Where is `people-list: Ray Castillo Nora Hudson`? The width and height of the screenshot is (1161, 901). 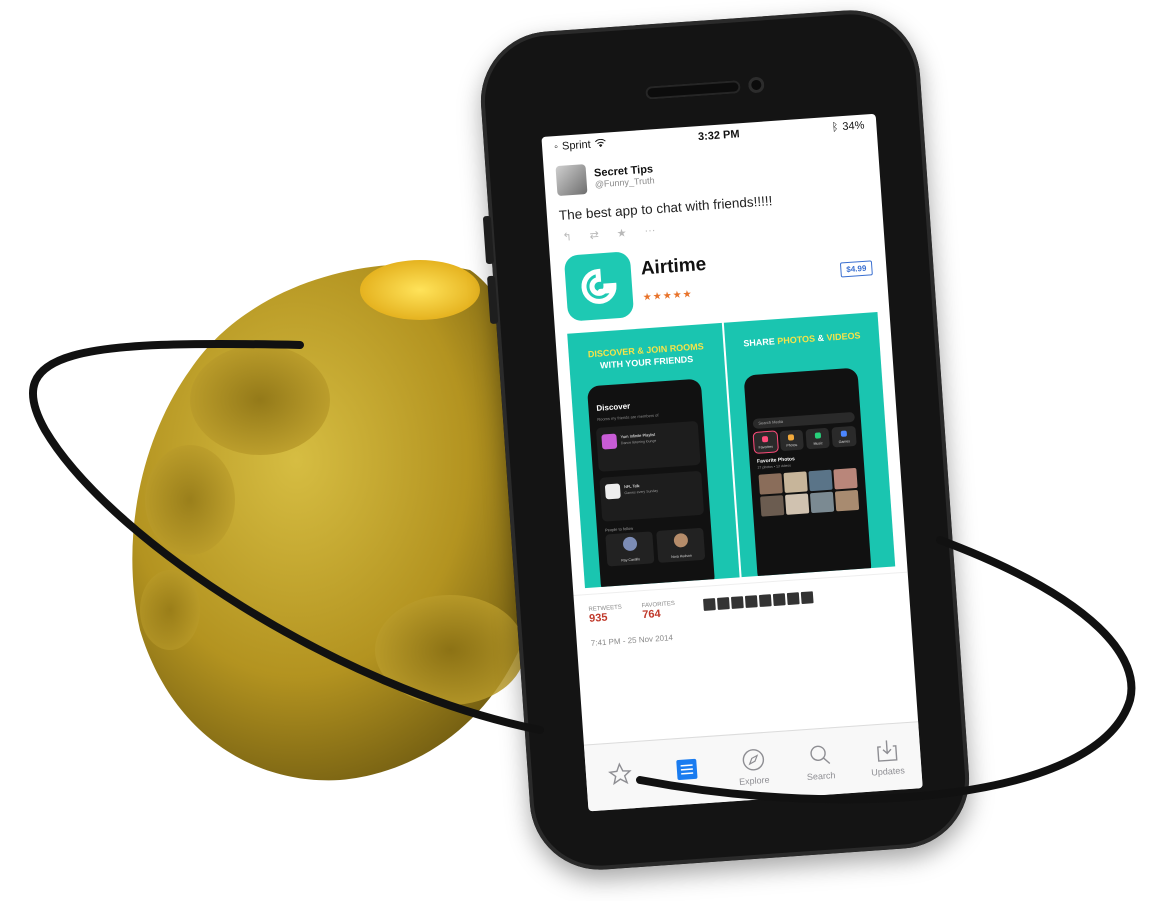
people-list: Ray Castillo Nora Hudson is located at coordinates (655, 547).